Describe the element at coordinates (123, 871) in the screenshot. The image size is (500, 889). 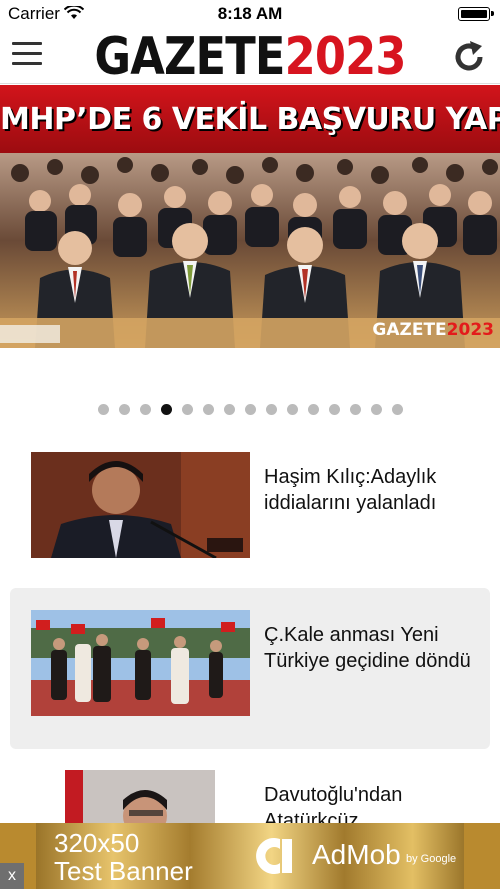
I see `ad-label: Test Banner` at that location.